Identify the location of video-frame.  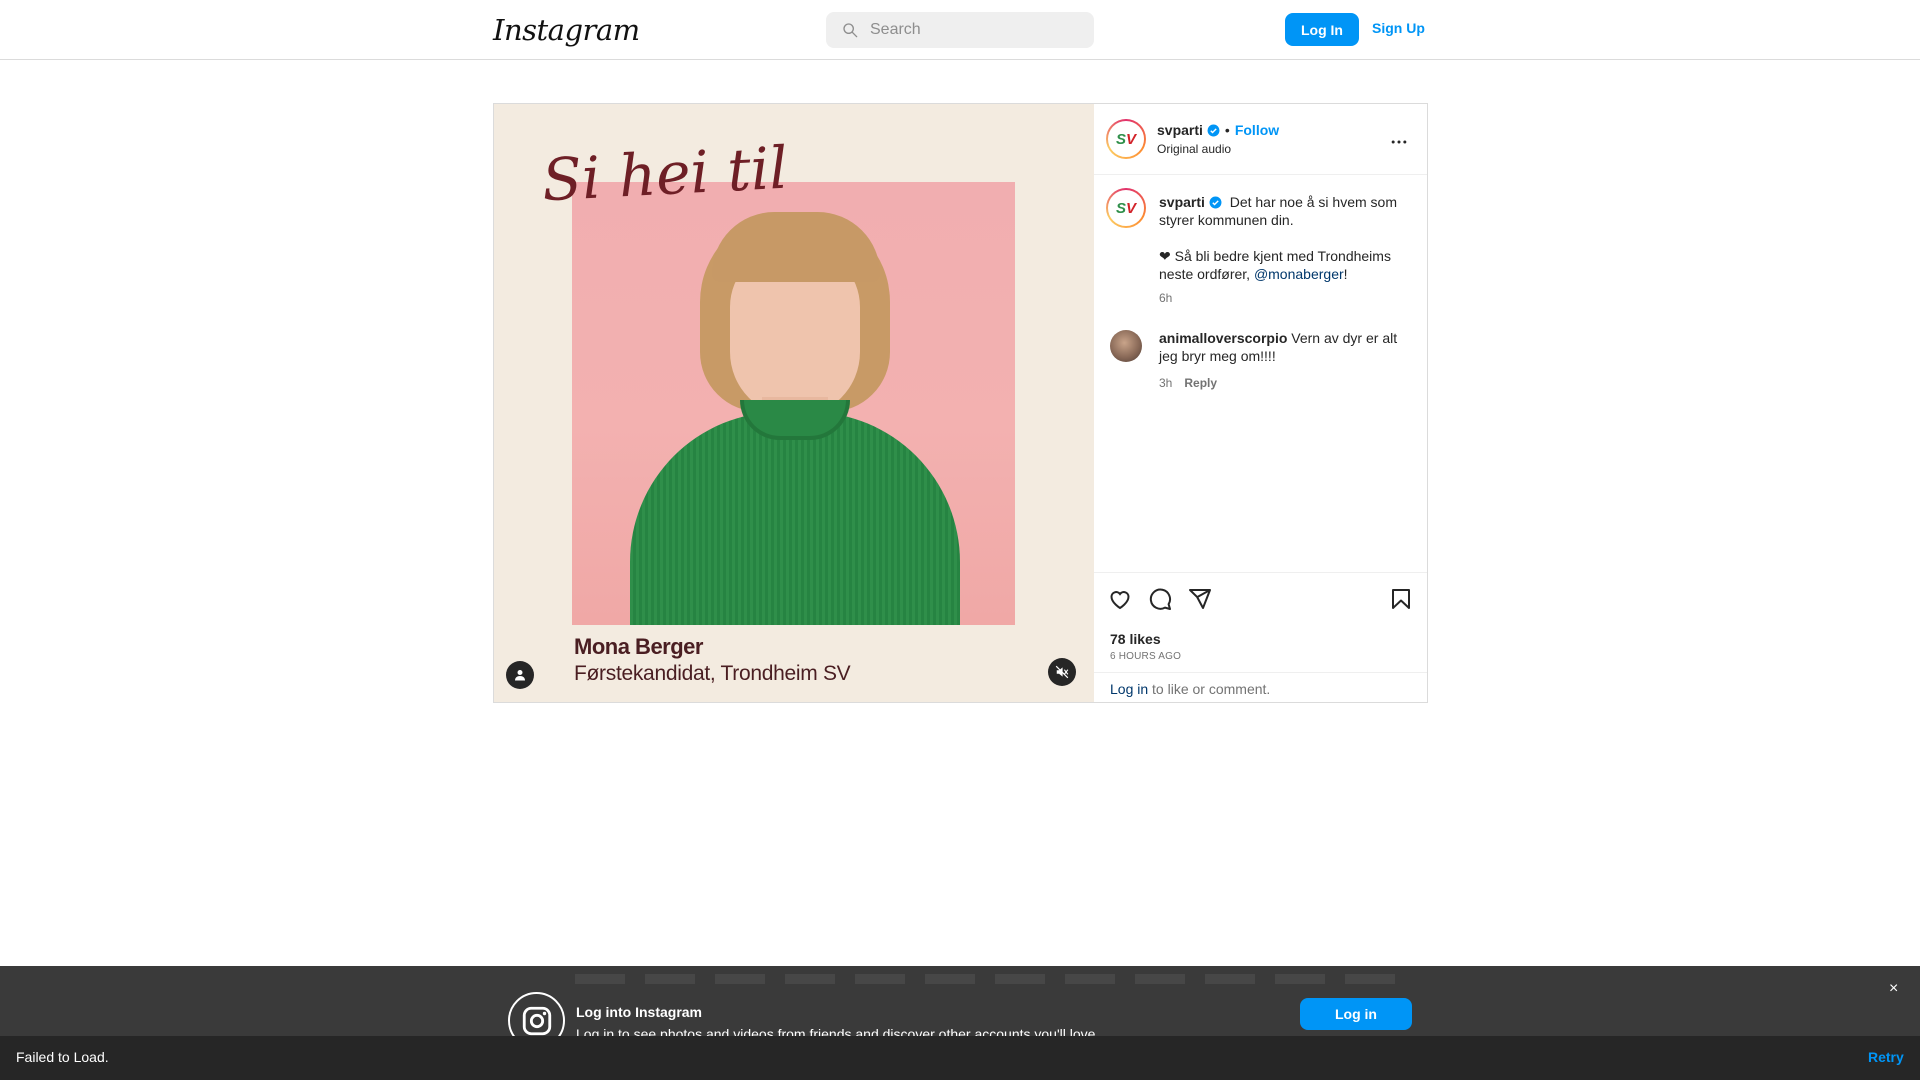
(793, 403).